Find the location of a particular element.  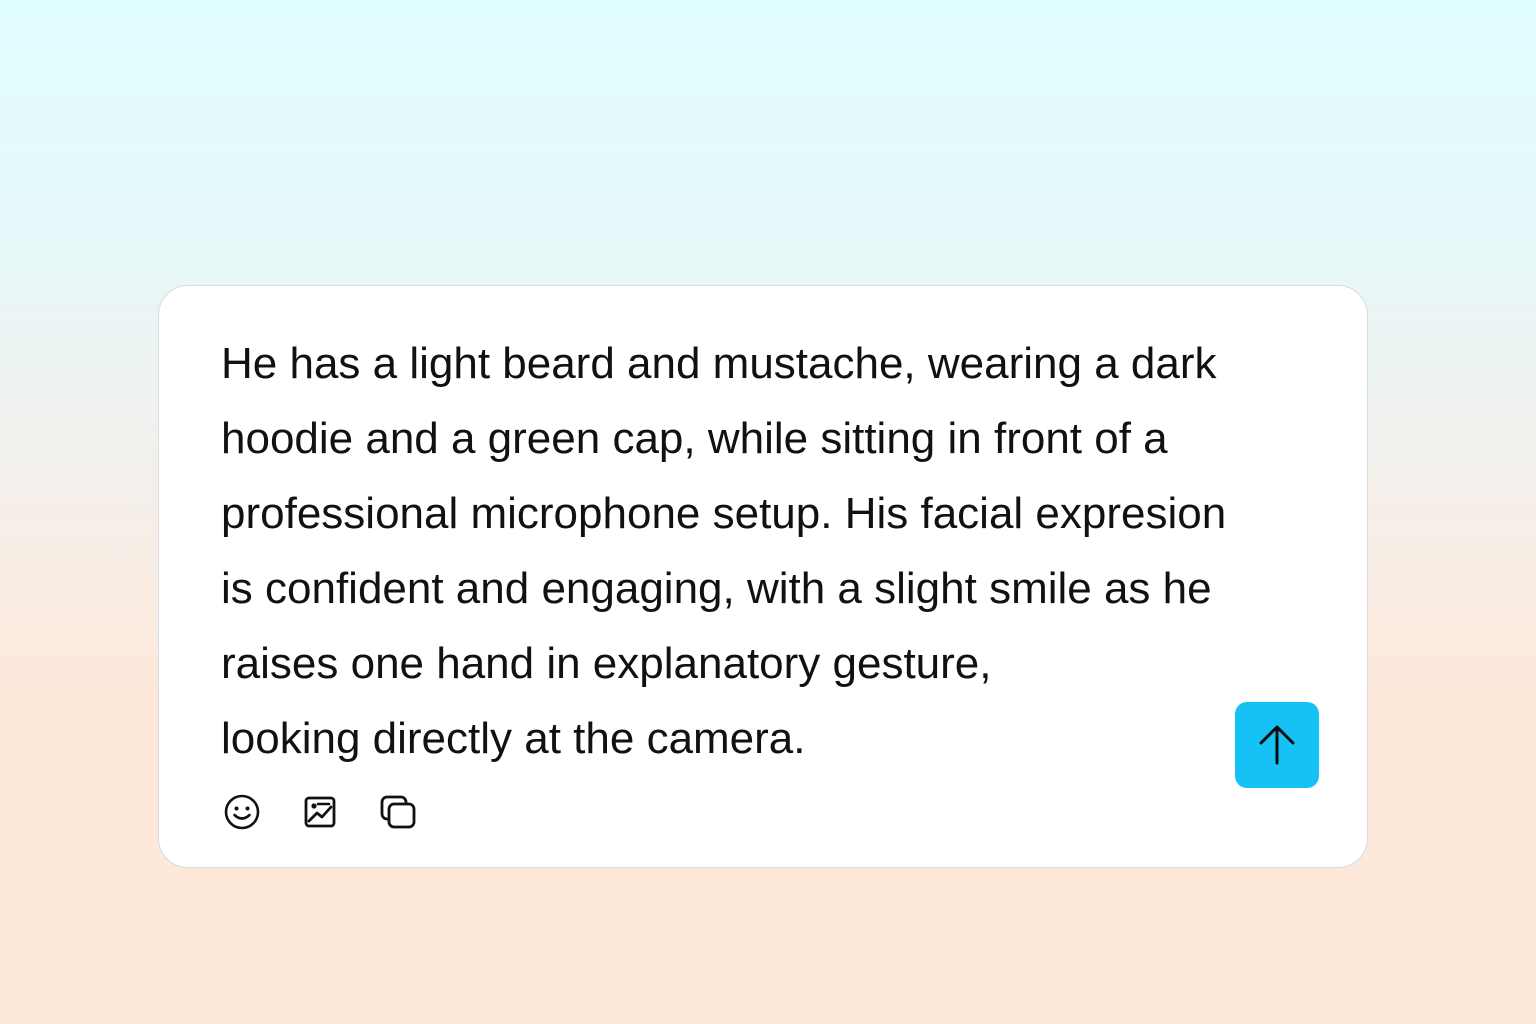

prompt-line: raises one hand in explanatory gesture, is located at coordinates (606, 663).